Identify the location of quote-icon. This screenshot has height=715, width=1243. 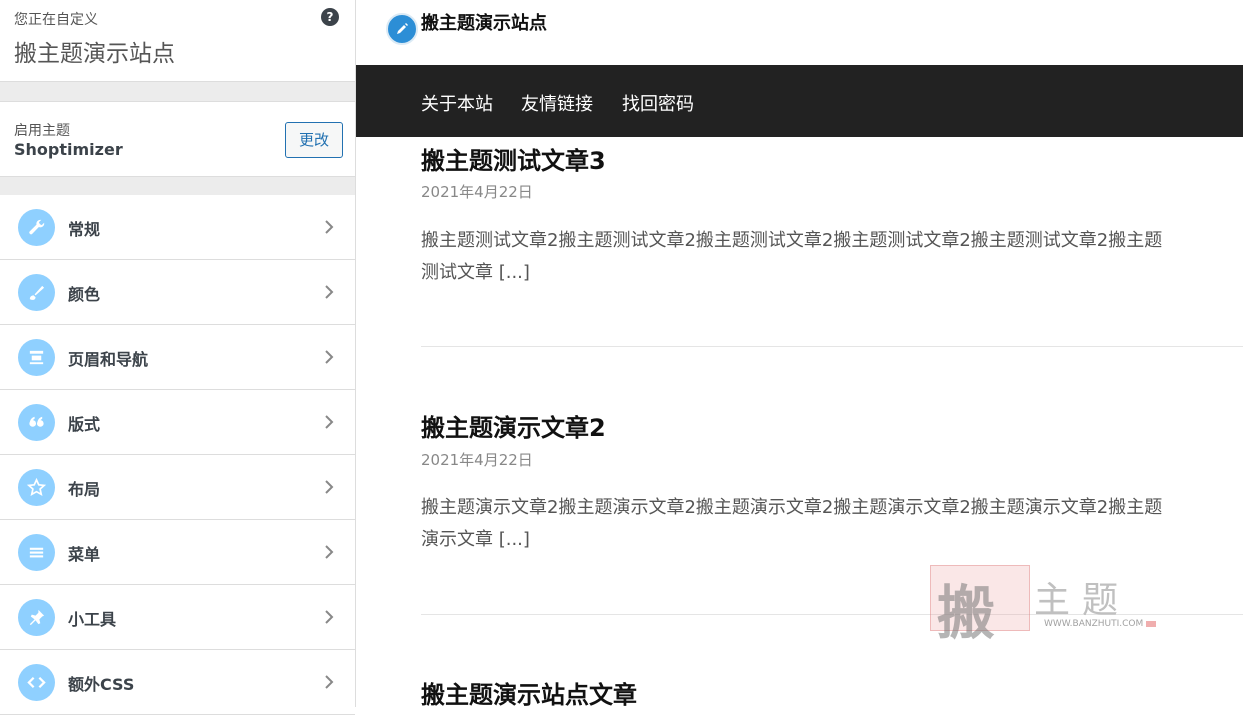
(36, 422).